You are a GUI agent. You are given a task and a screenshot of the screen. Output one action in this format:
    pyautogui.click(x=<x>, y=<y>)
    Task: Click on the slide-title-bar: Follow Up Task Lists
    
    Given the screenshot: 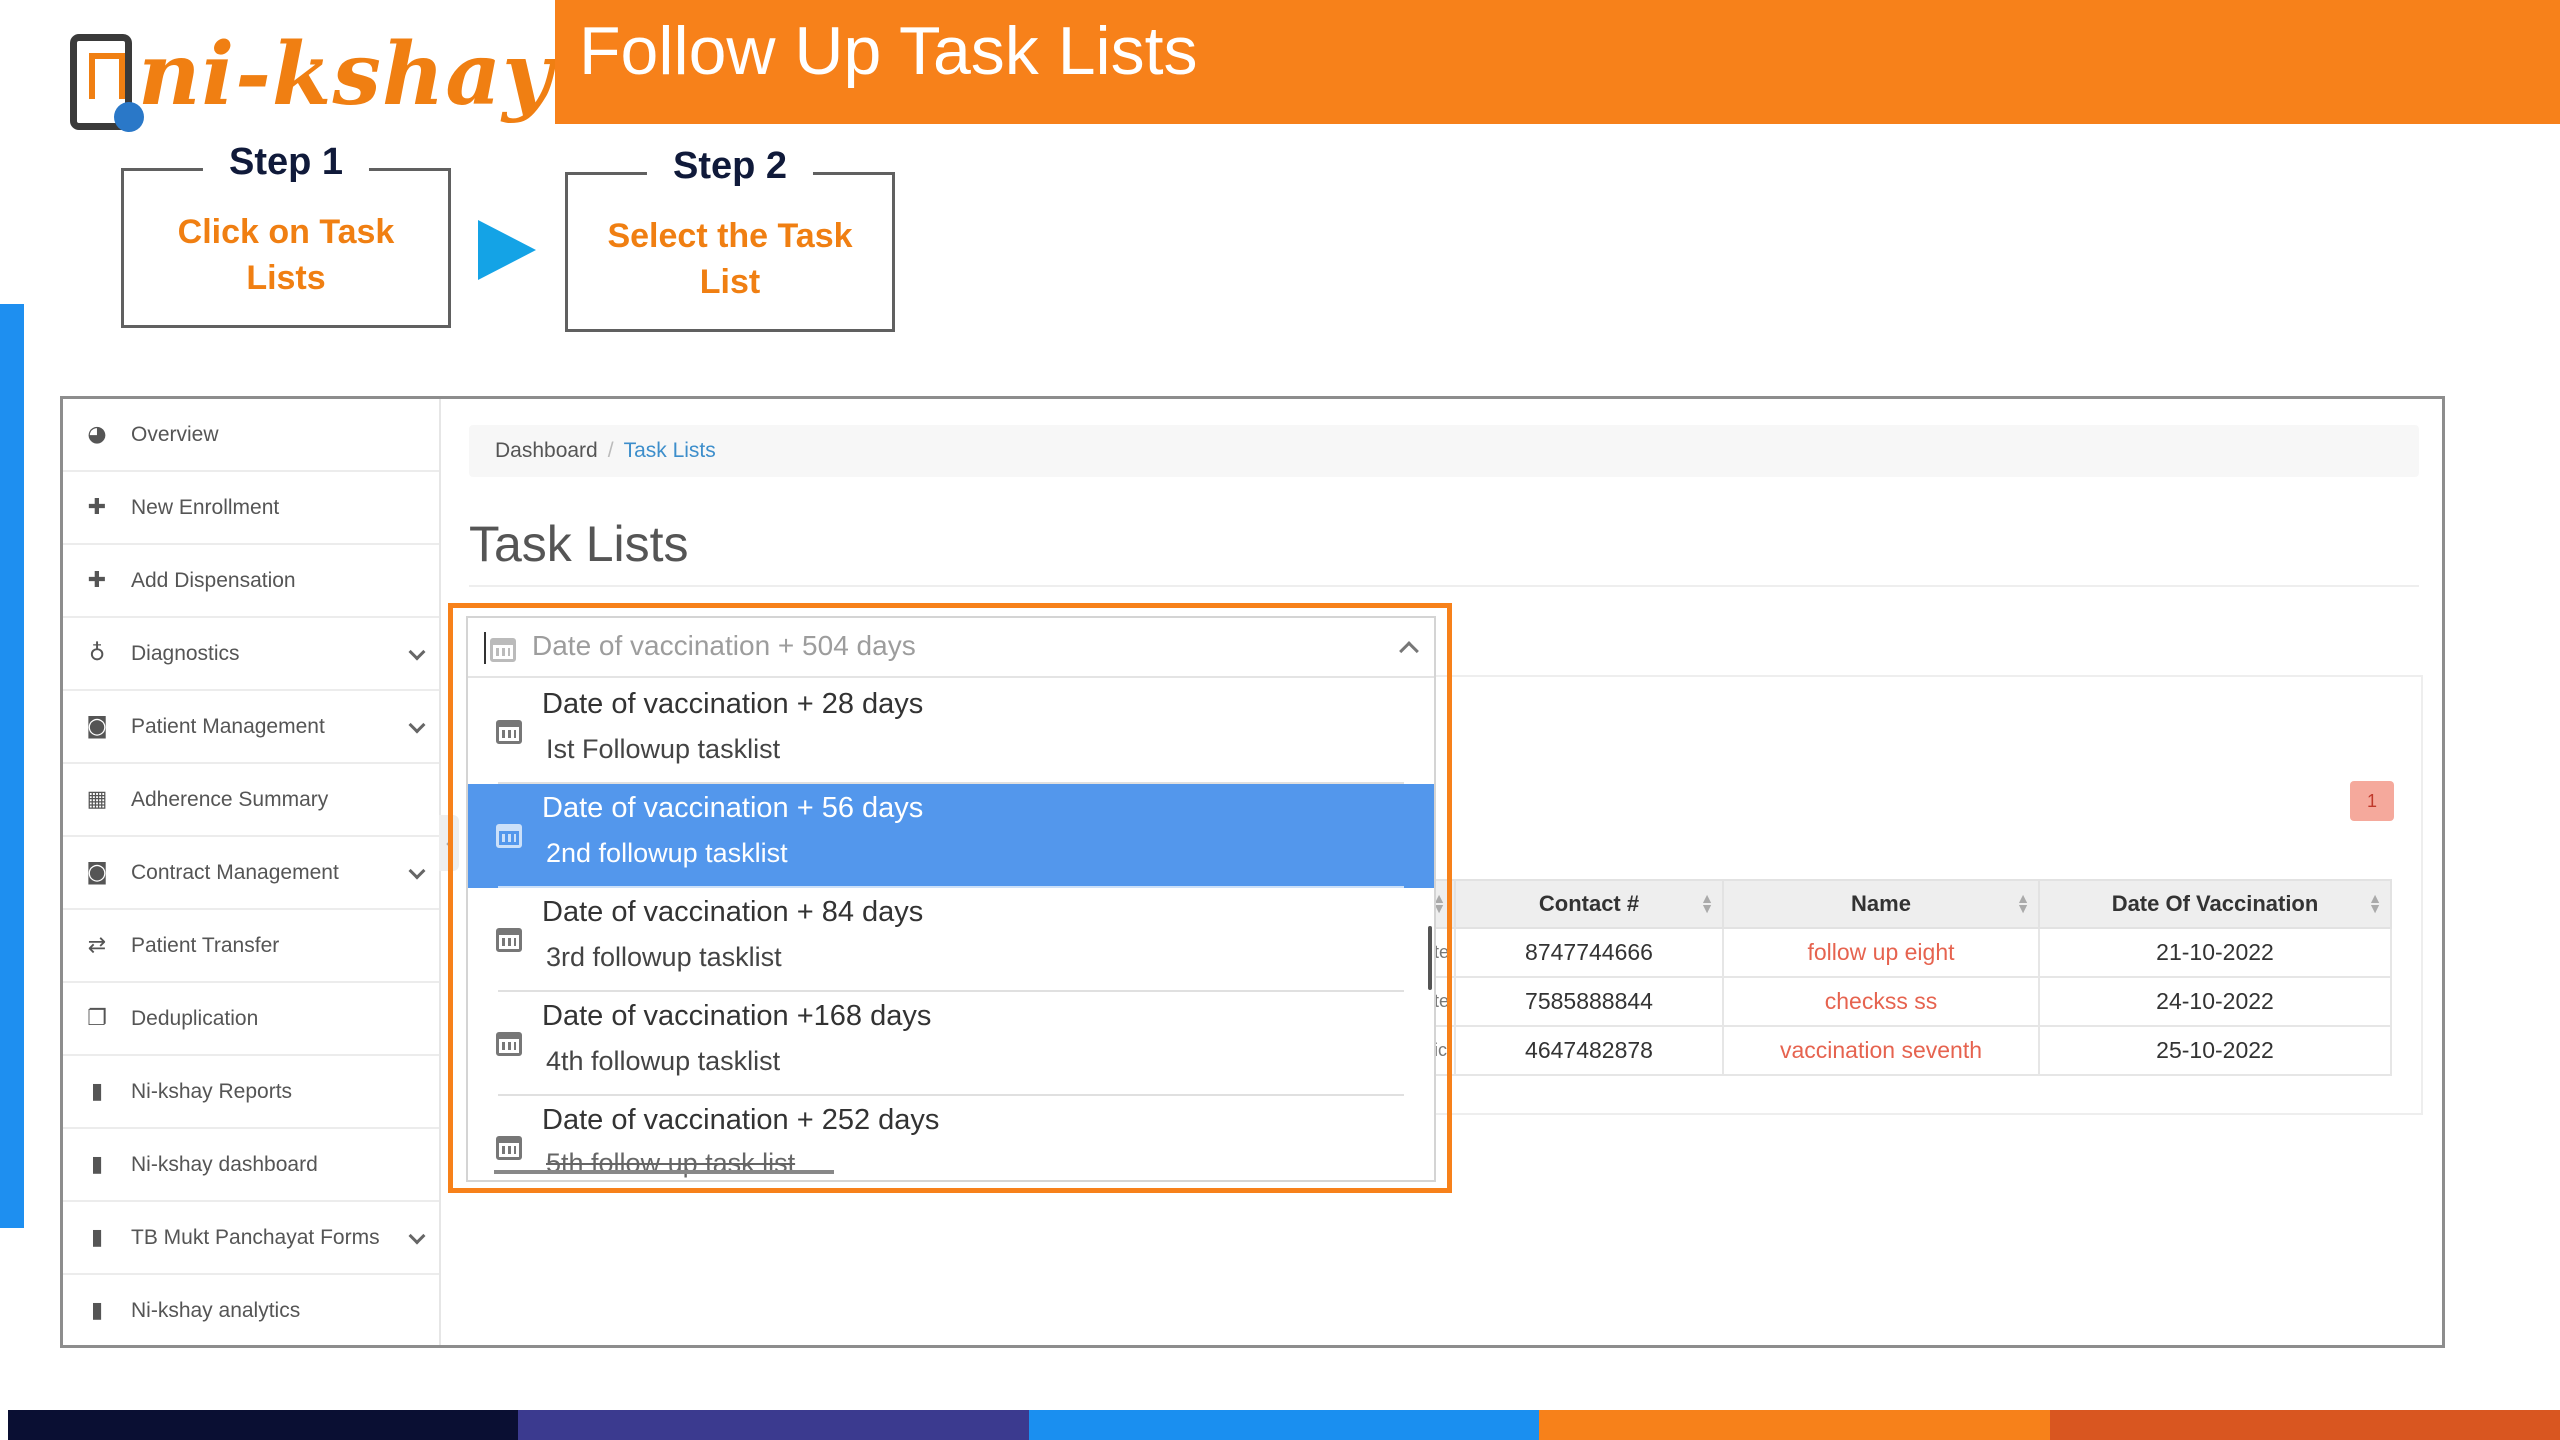 What is the action you would take?
    pyautogui.click(x=1557, y=62)
    